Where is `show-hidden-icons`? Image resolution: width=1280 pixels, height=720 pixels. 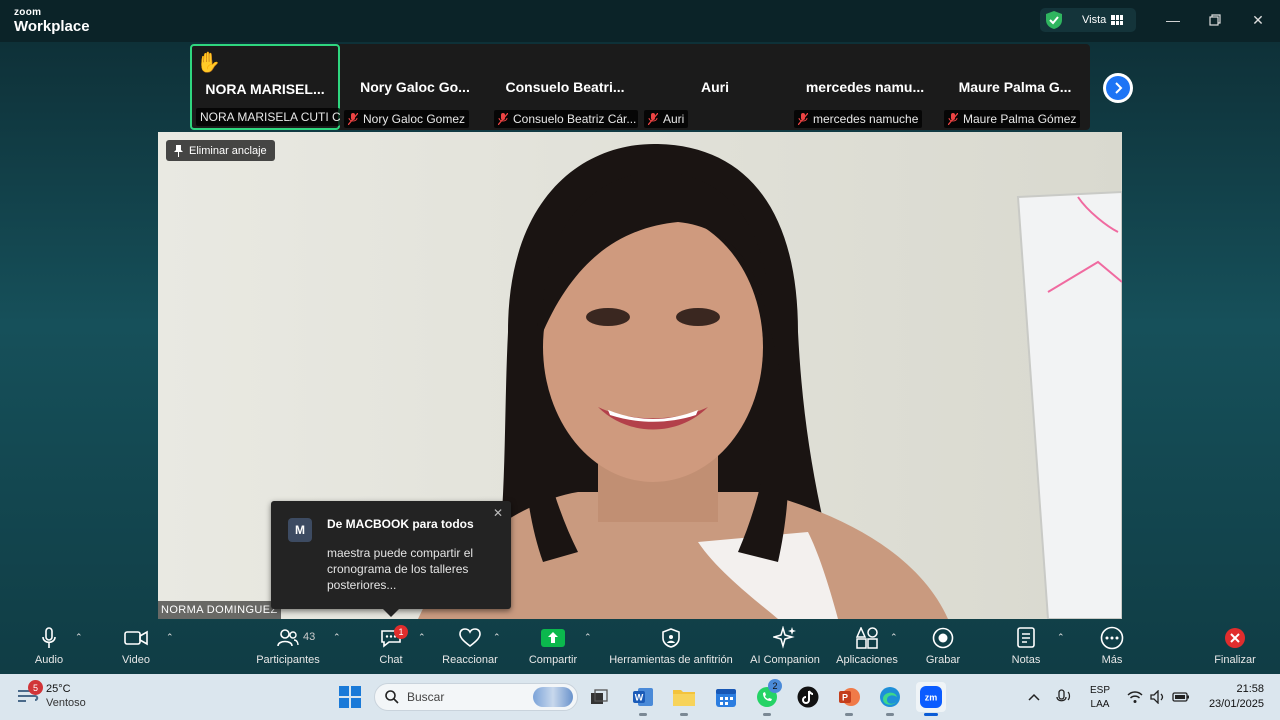
show-hidden-icons is located at coordinates (1034, 697).